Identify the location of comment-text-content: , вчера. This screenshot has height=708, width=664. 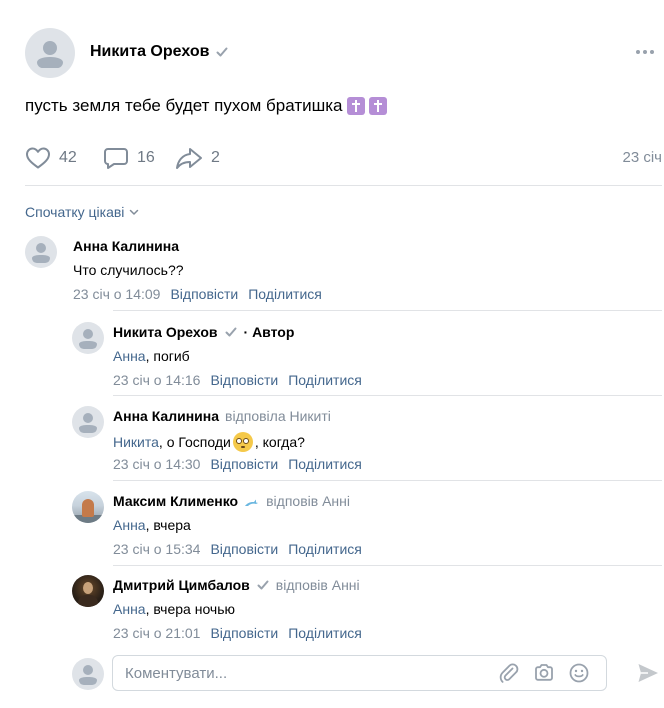
(168, 525).